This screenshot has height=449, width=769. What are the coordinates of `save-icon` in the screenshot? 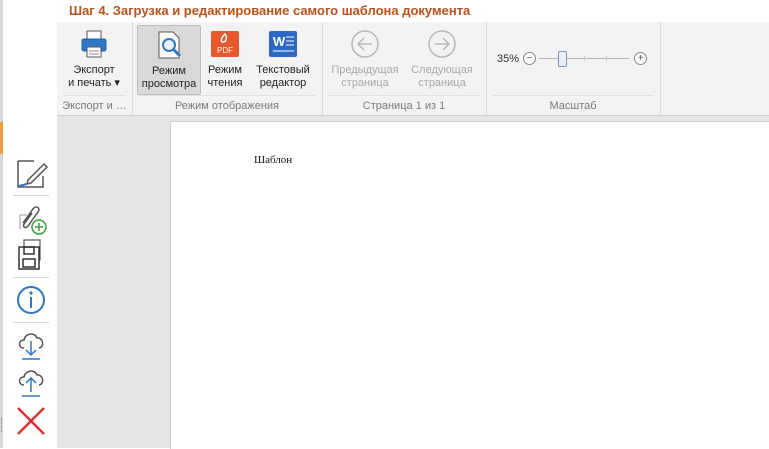 It's located at (29, 254).